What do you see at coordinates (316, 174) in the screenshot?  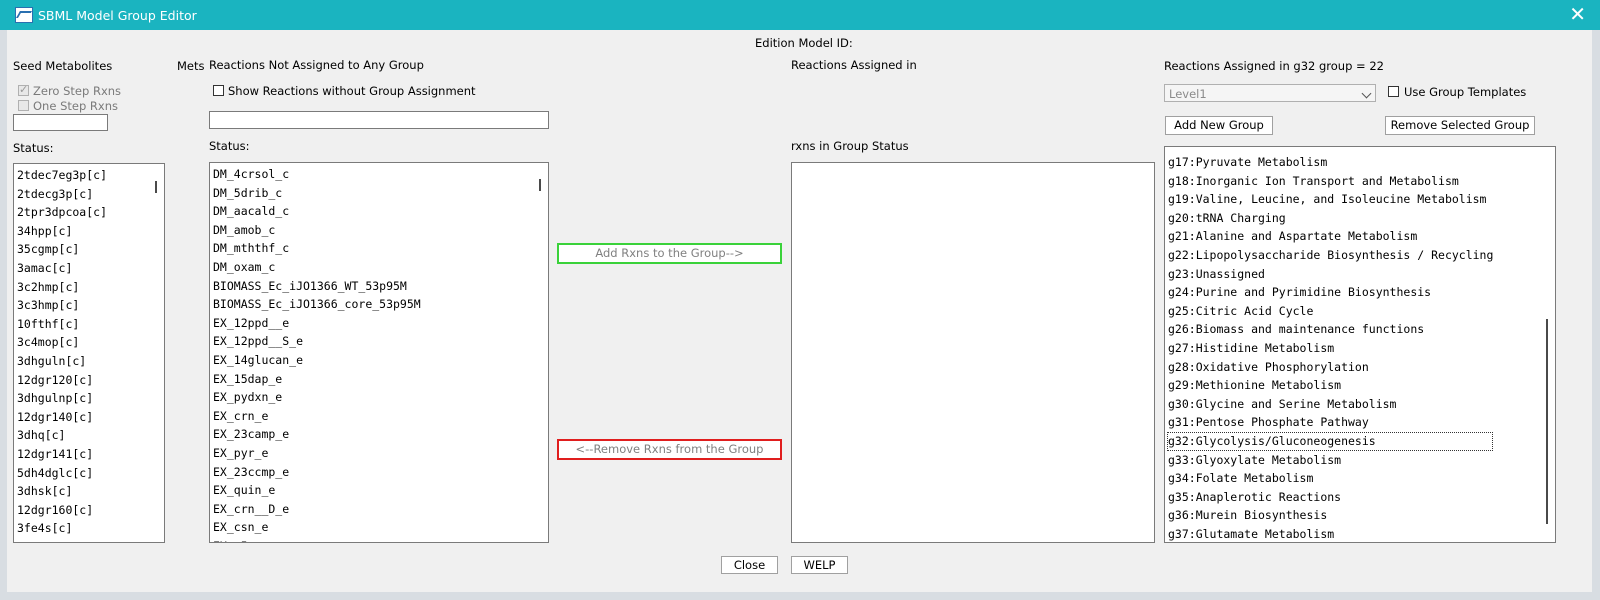 I see `list-item: DM_4crsol_c` at bounding box center [316, 174].